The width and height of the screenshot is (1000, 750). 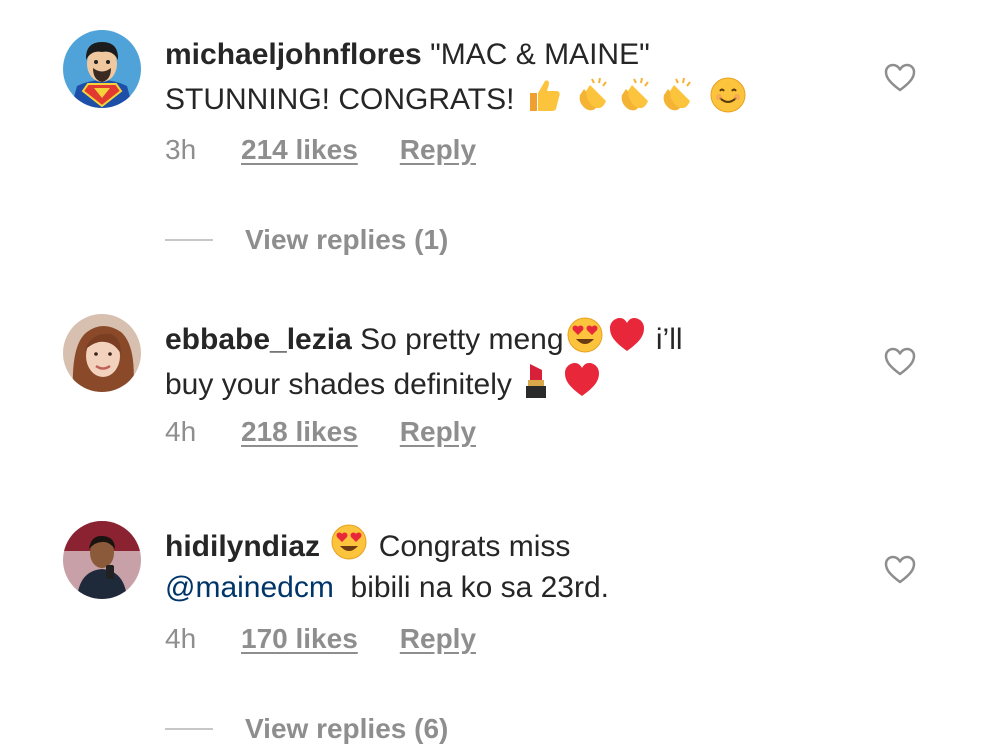 What do you see at coordinates (535, 54) in the screenshot?
I see `comment-text: "MAC & MAINE"` at bounding box center [535, 54].